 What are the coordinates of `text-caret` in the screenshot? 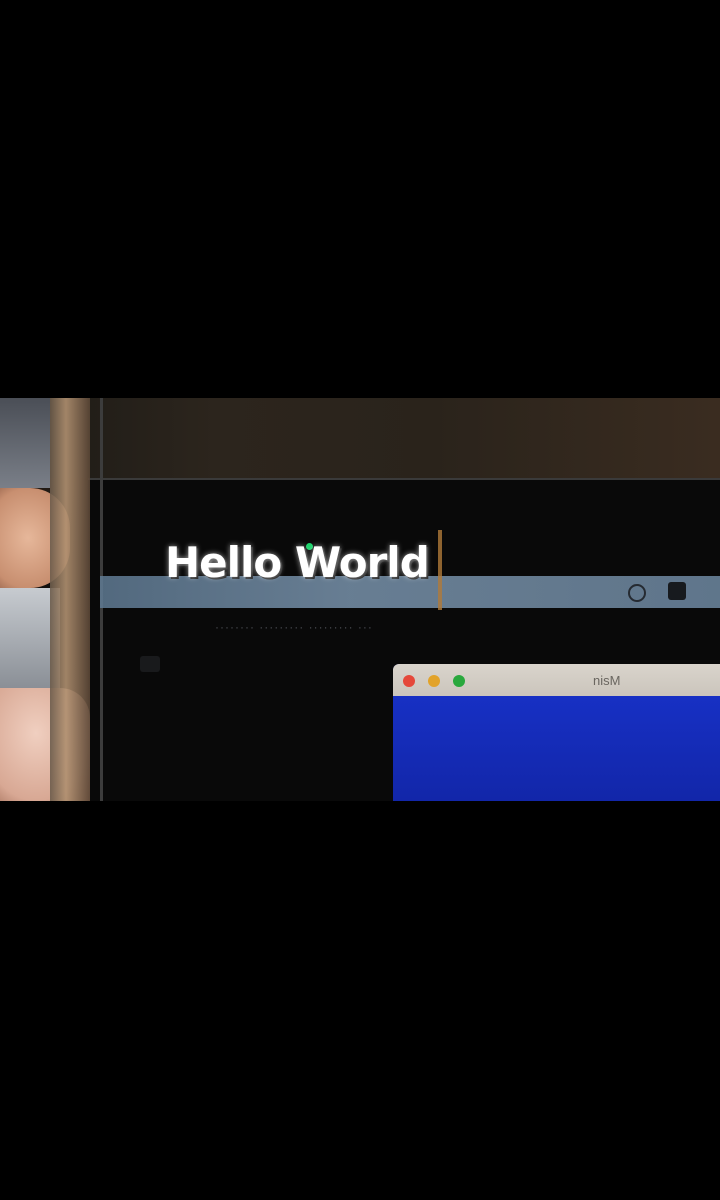 It's located at (440, 570).